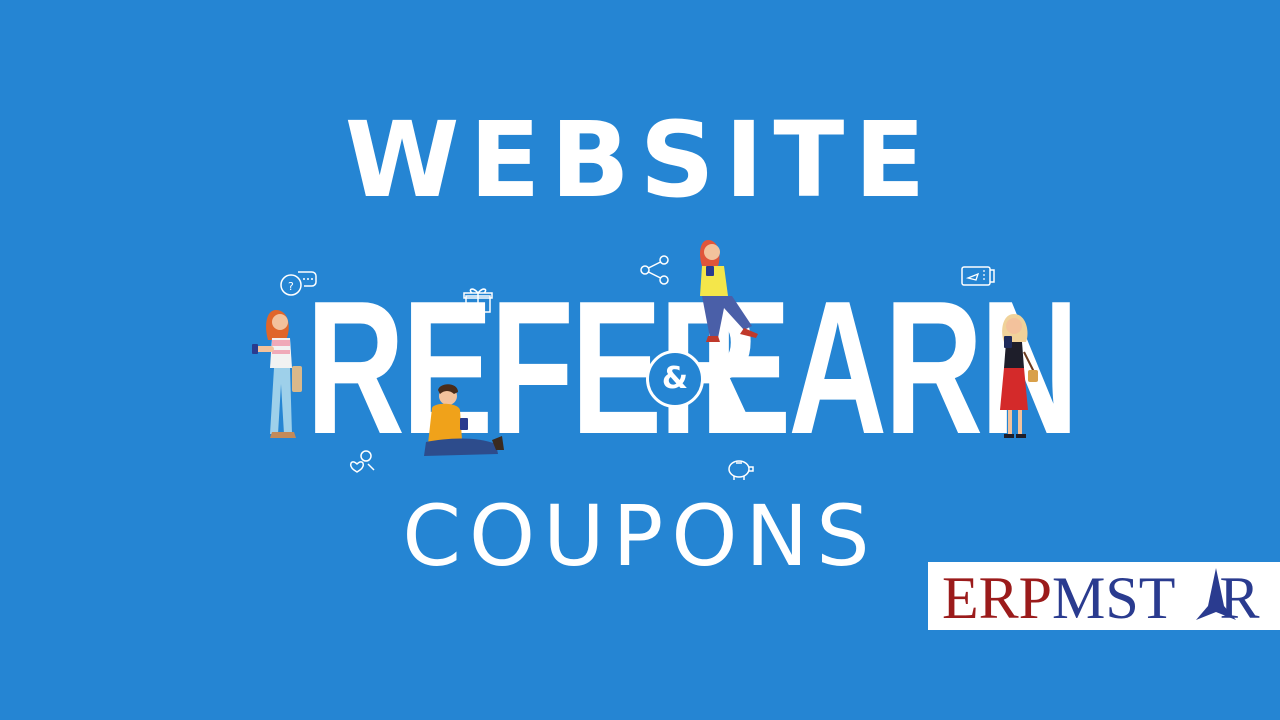  Describe the element at coordinates (1216, 594) in the screenshot. I see `star-icon` at that location.